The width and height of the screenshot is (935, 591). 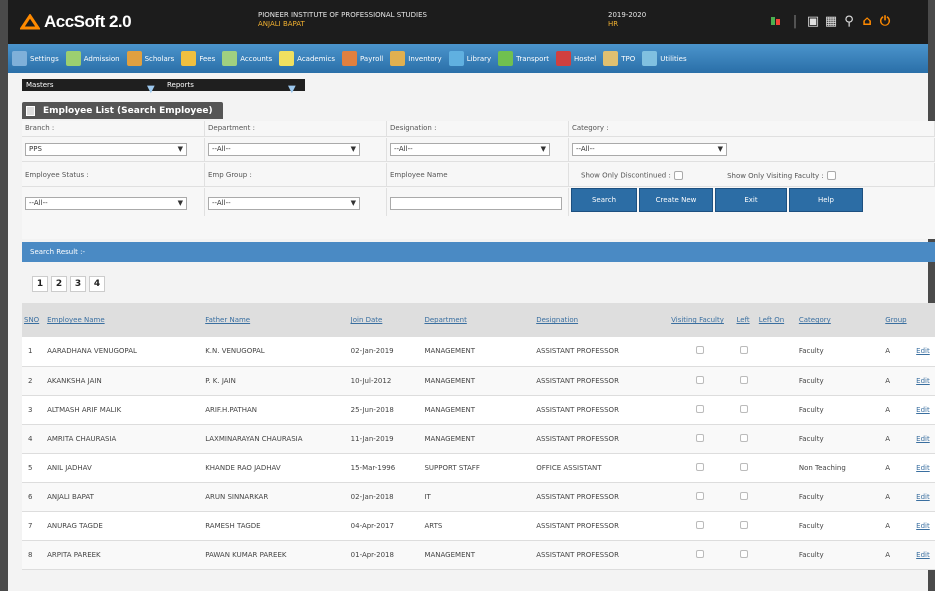 I want to click on col-sno: SNO, so click(x=33, y=320).